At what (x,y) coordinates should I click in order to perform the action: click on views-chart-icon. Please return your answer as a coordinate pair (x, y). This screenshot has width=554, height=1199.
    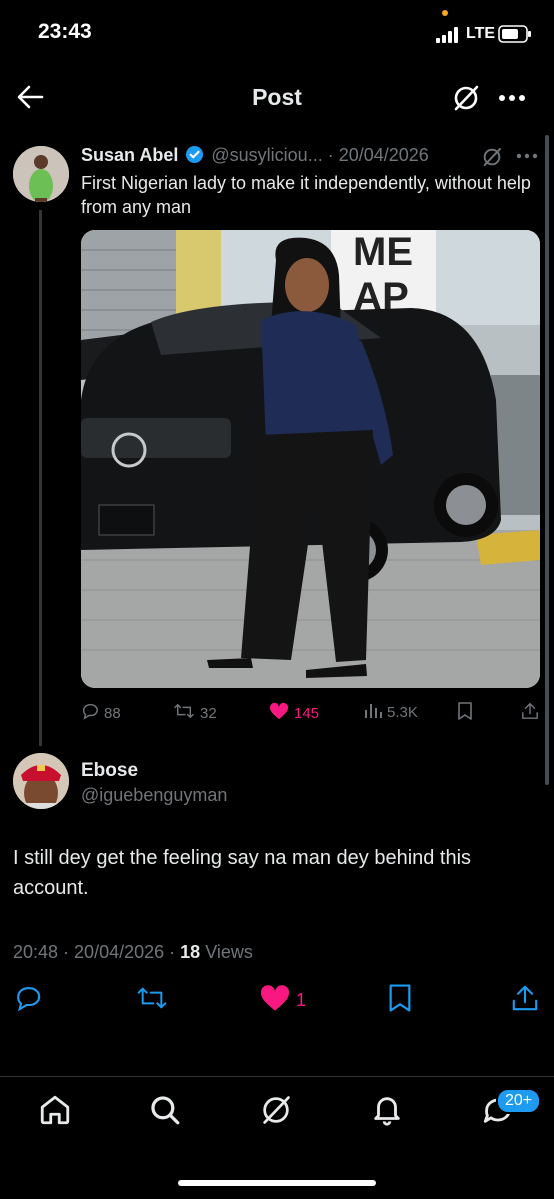
    Looking at the image, I should click on (373, 712).